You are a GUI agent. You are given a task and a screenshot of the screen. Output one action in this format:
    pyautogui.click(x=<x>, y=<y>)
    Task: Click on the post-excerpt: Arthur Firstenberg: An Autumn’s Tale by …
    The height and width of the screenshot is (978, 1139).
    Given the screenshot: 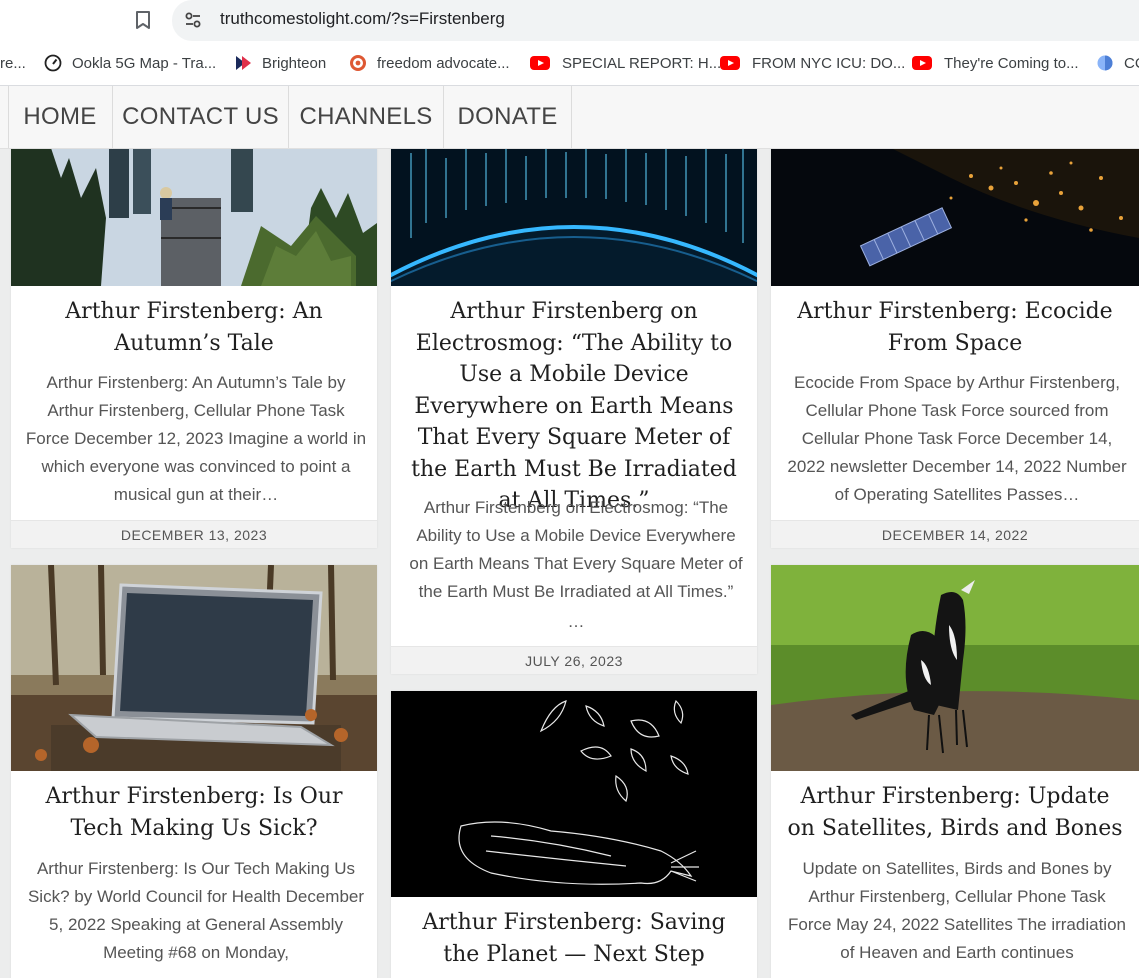 What is the action you would take?
    pyautogui.click(x=196, y=438)
    